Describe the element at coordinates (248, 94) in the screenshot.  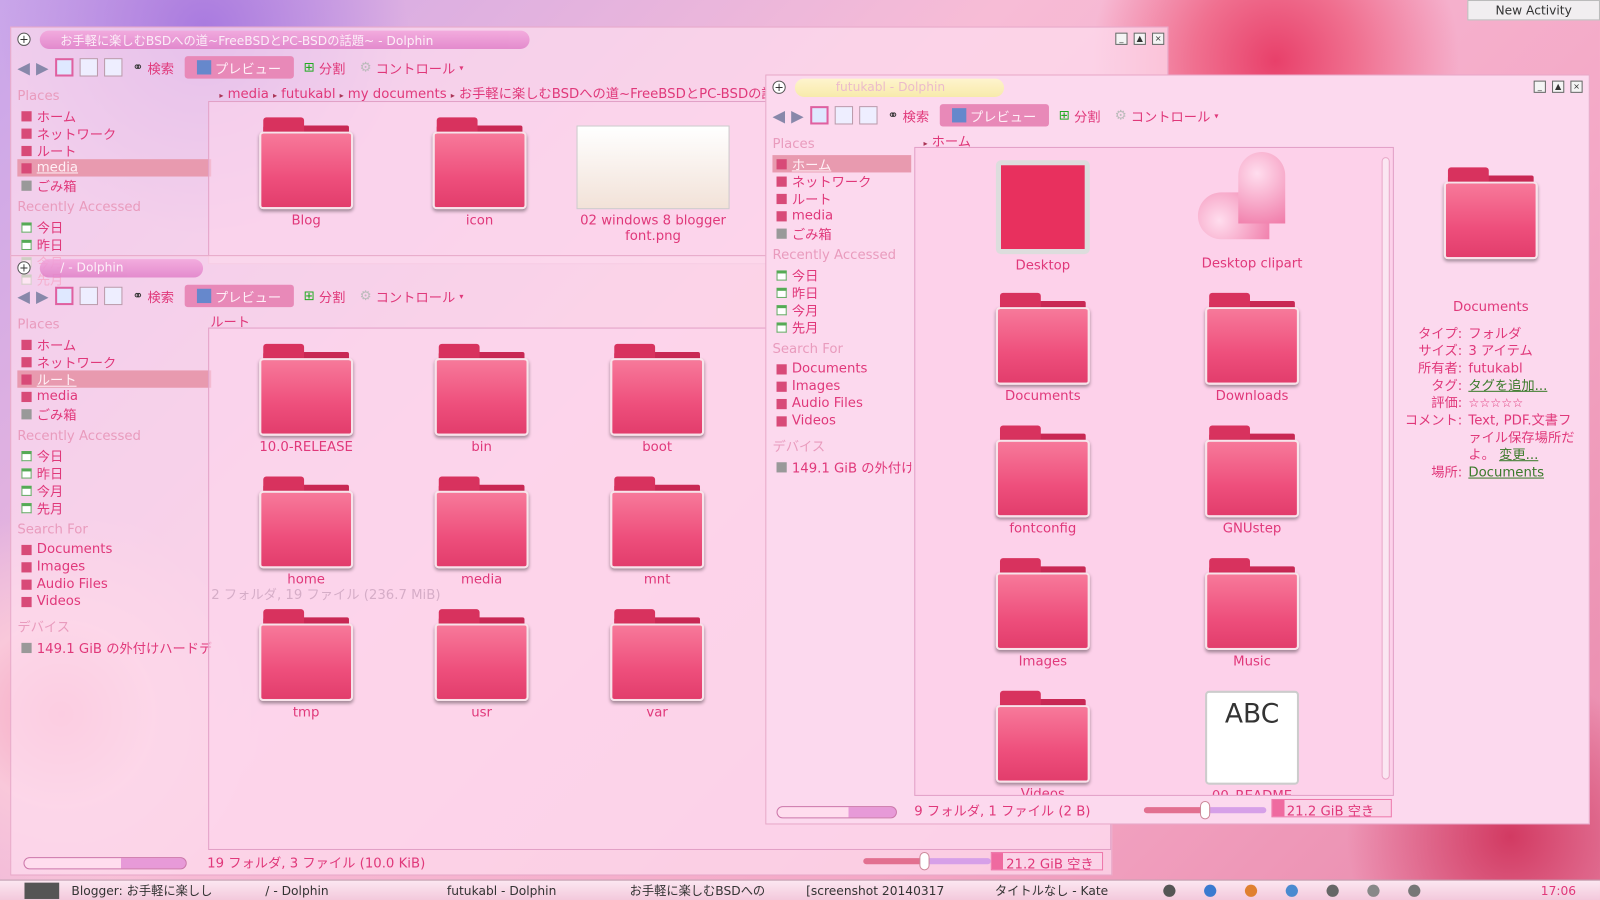
I see `breadcrumb-item: media` at that location.